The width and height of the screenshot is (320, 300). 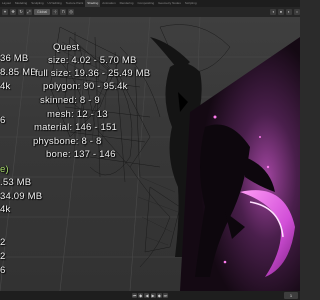 I want to click on stat-section-left: e), so click(x=4, y=169).